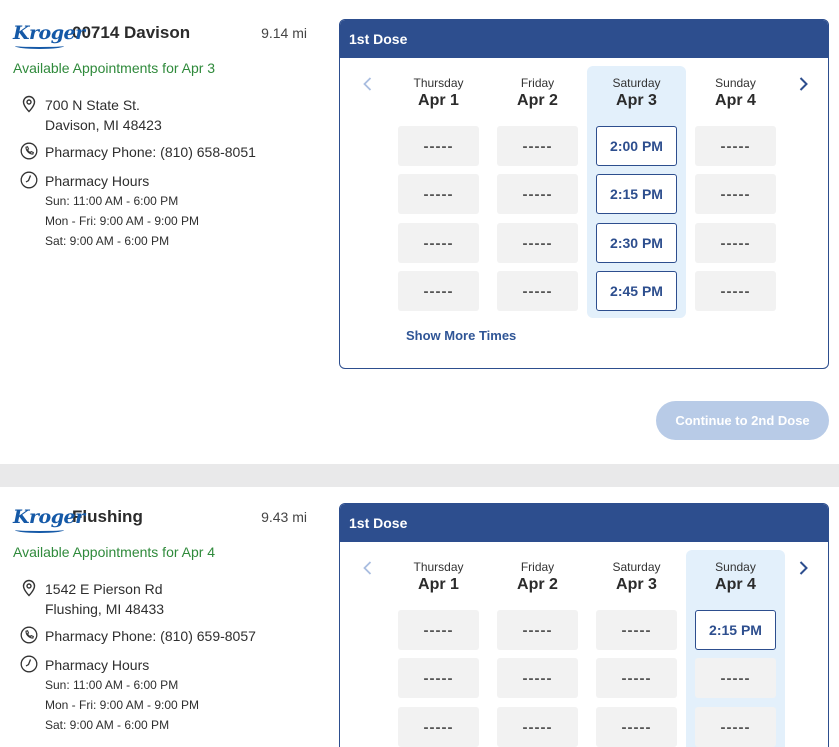 The width and height of the screenshot is (839, 747). Describe the element at coordinates (107, 516) in the screenshot. I see `store-name: Flushing` at that location.